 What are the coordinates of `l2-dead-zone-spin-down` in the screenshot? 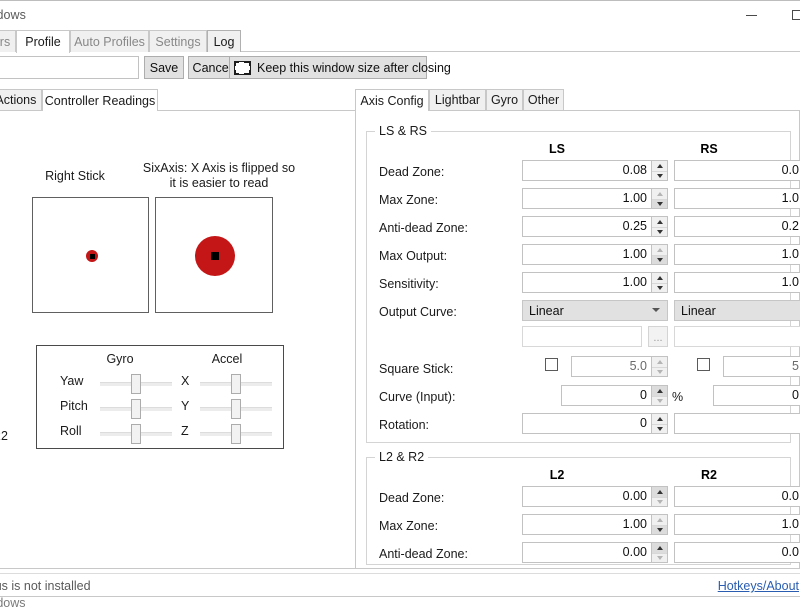 It's located at (659, 501).